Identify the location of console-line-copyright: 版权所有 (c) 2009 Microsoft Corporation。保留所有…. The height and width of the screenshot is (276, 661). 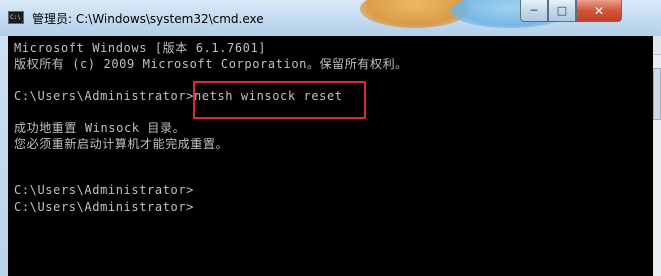
(211, 64).